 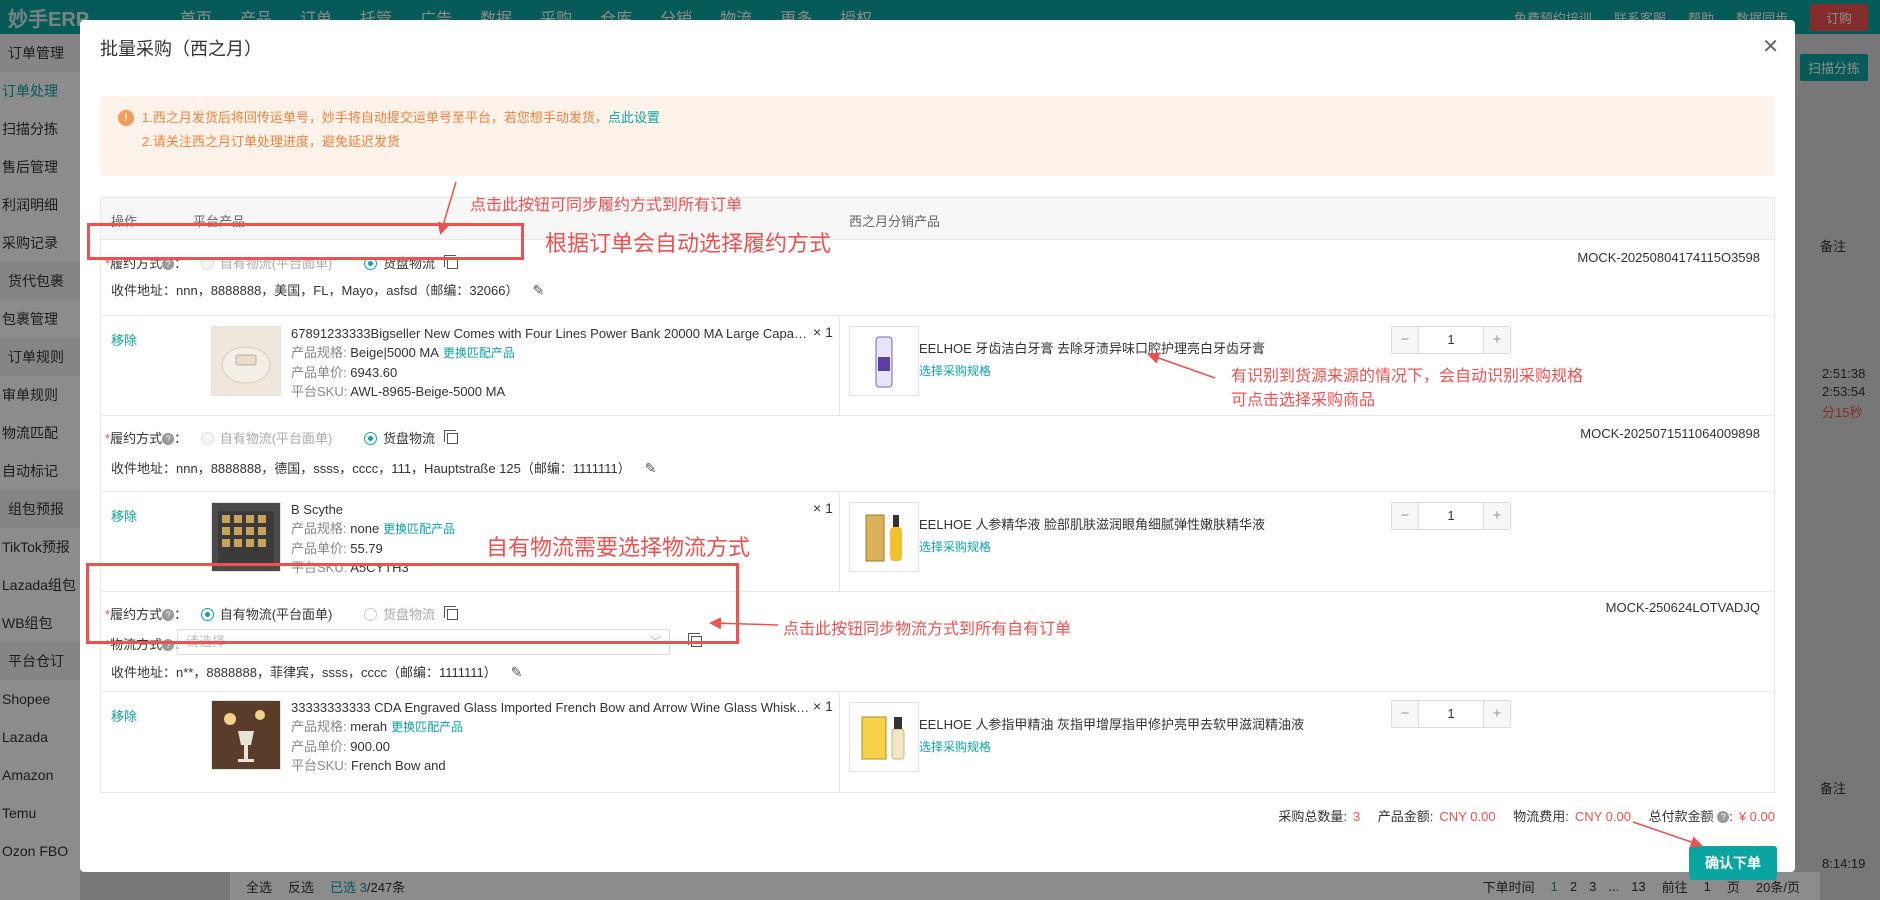 What do you see at coordinates (1756, 816) in the screenshot?
I see `total-pay-value: ¥ 0.00` at bounding box center [1756, 816].